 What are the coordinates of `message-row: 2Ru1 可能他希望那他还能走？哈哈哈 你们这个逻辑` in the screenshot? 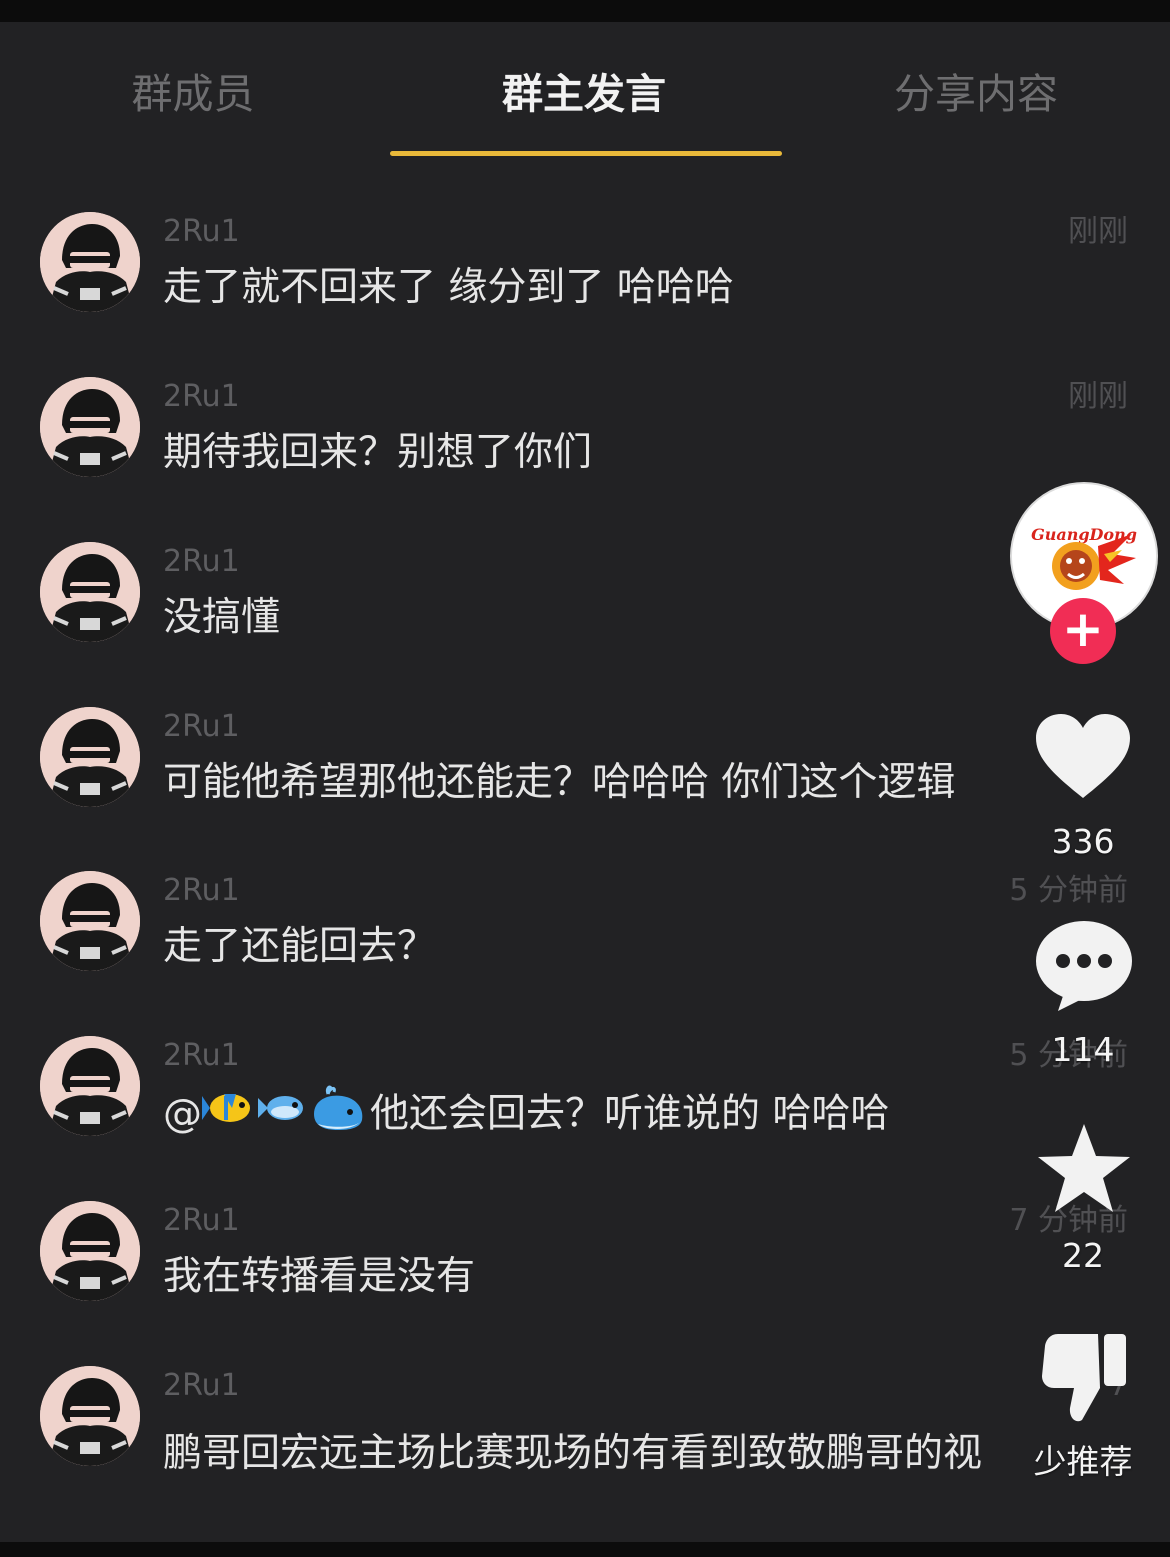 It's located at (585, 789).